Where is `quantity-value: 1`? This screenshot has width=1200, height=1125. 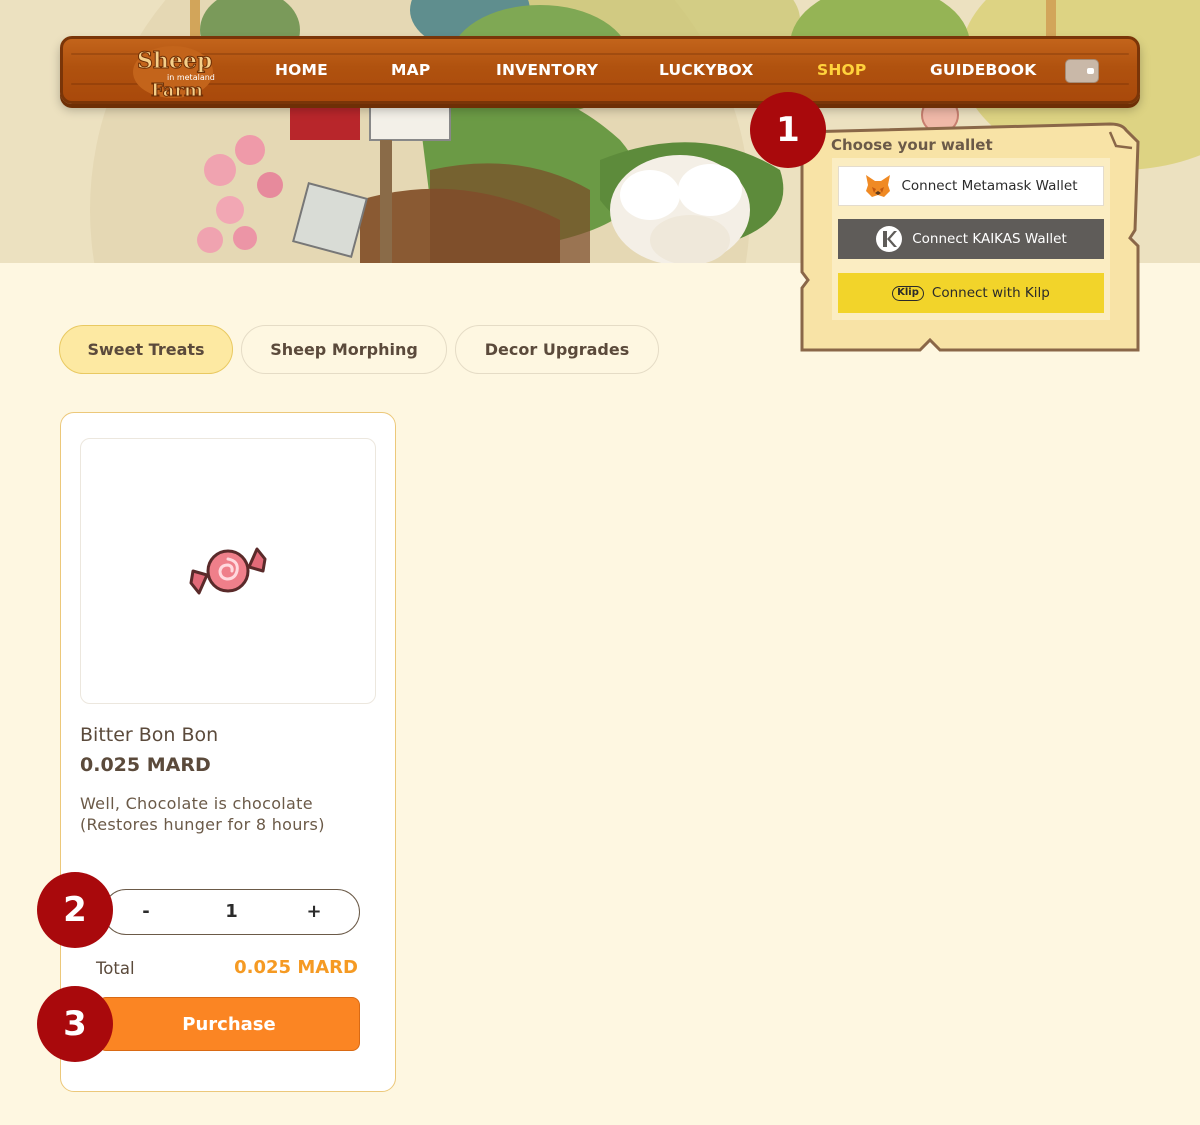 quantity-value: 1 is located at coordinates (231, 911).